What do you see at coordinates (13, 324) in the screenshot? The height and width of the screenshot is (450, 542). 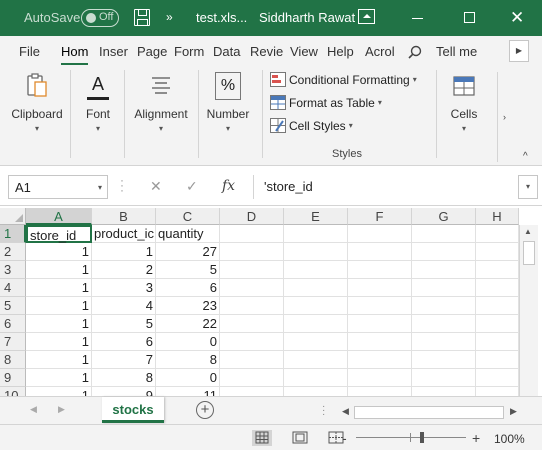 I see `row-header: 6` at bounding box center [13, 324].